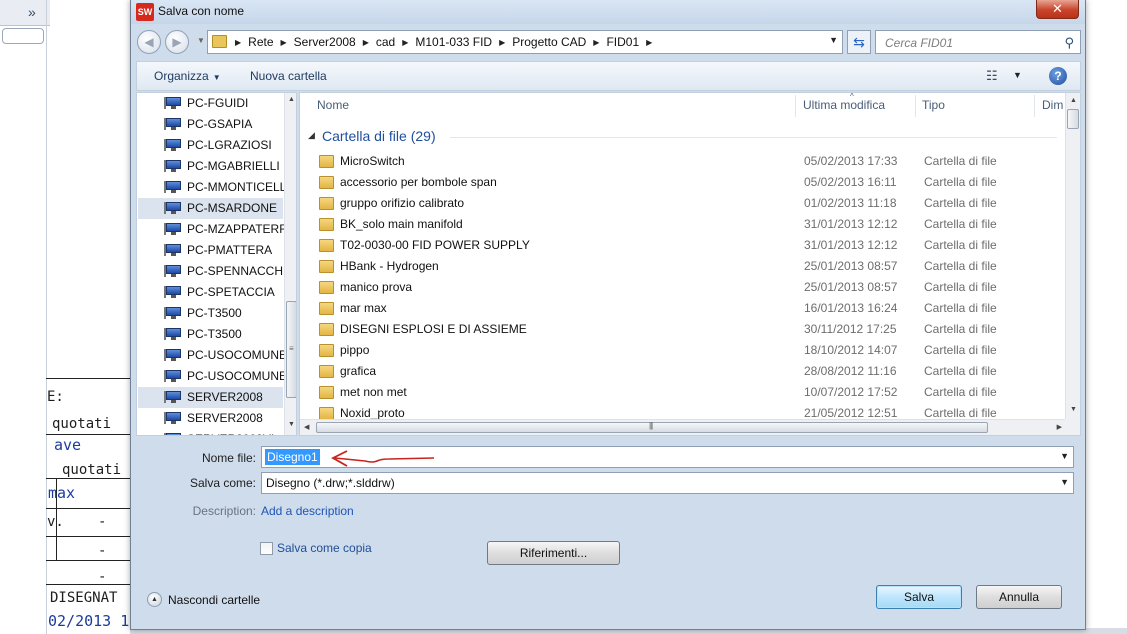 The image size is (1127, 634). I want to click on save-button: Salva, so click(919, 597).